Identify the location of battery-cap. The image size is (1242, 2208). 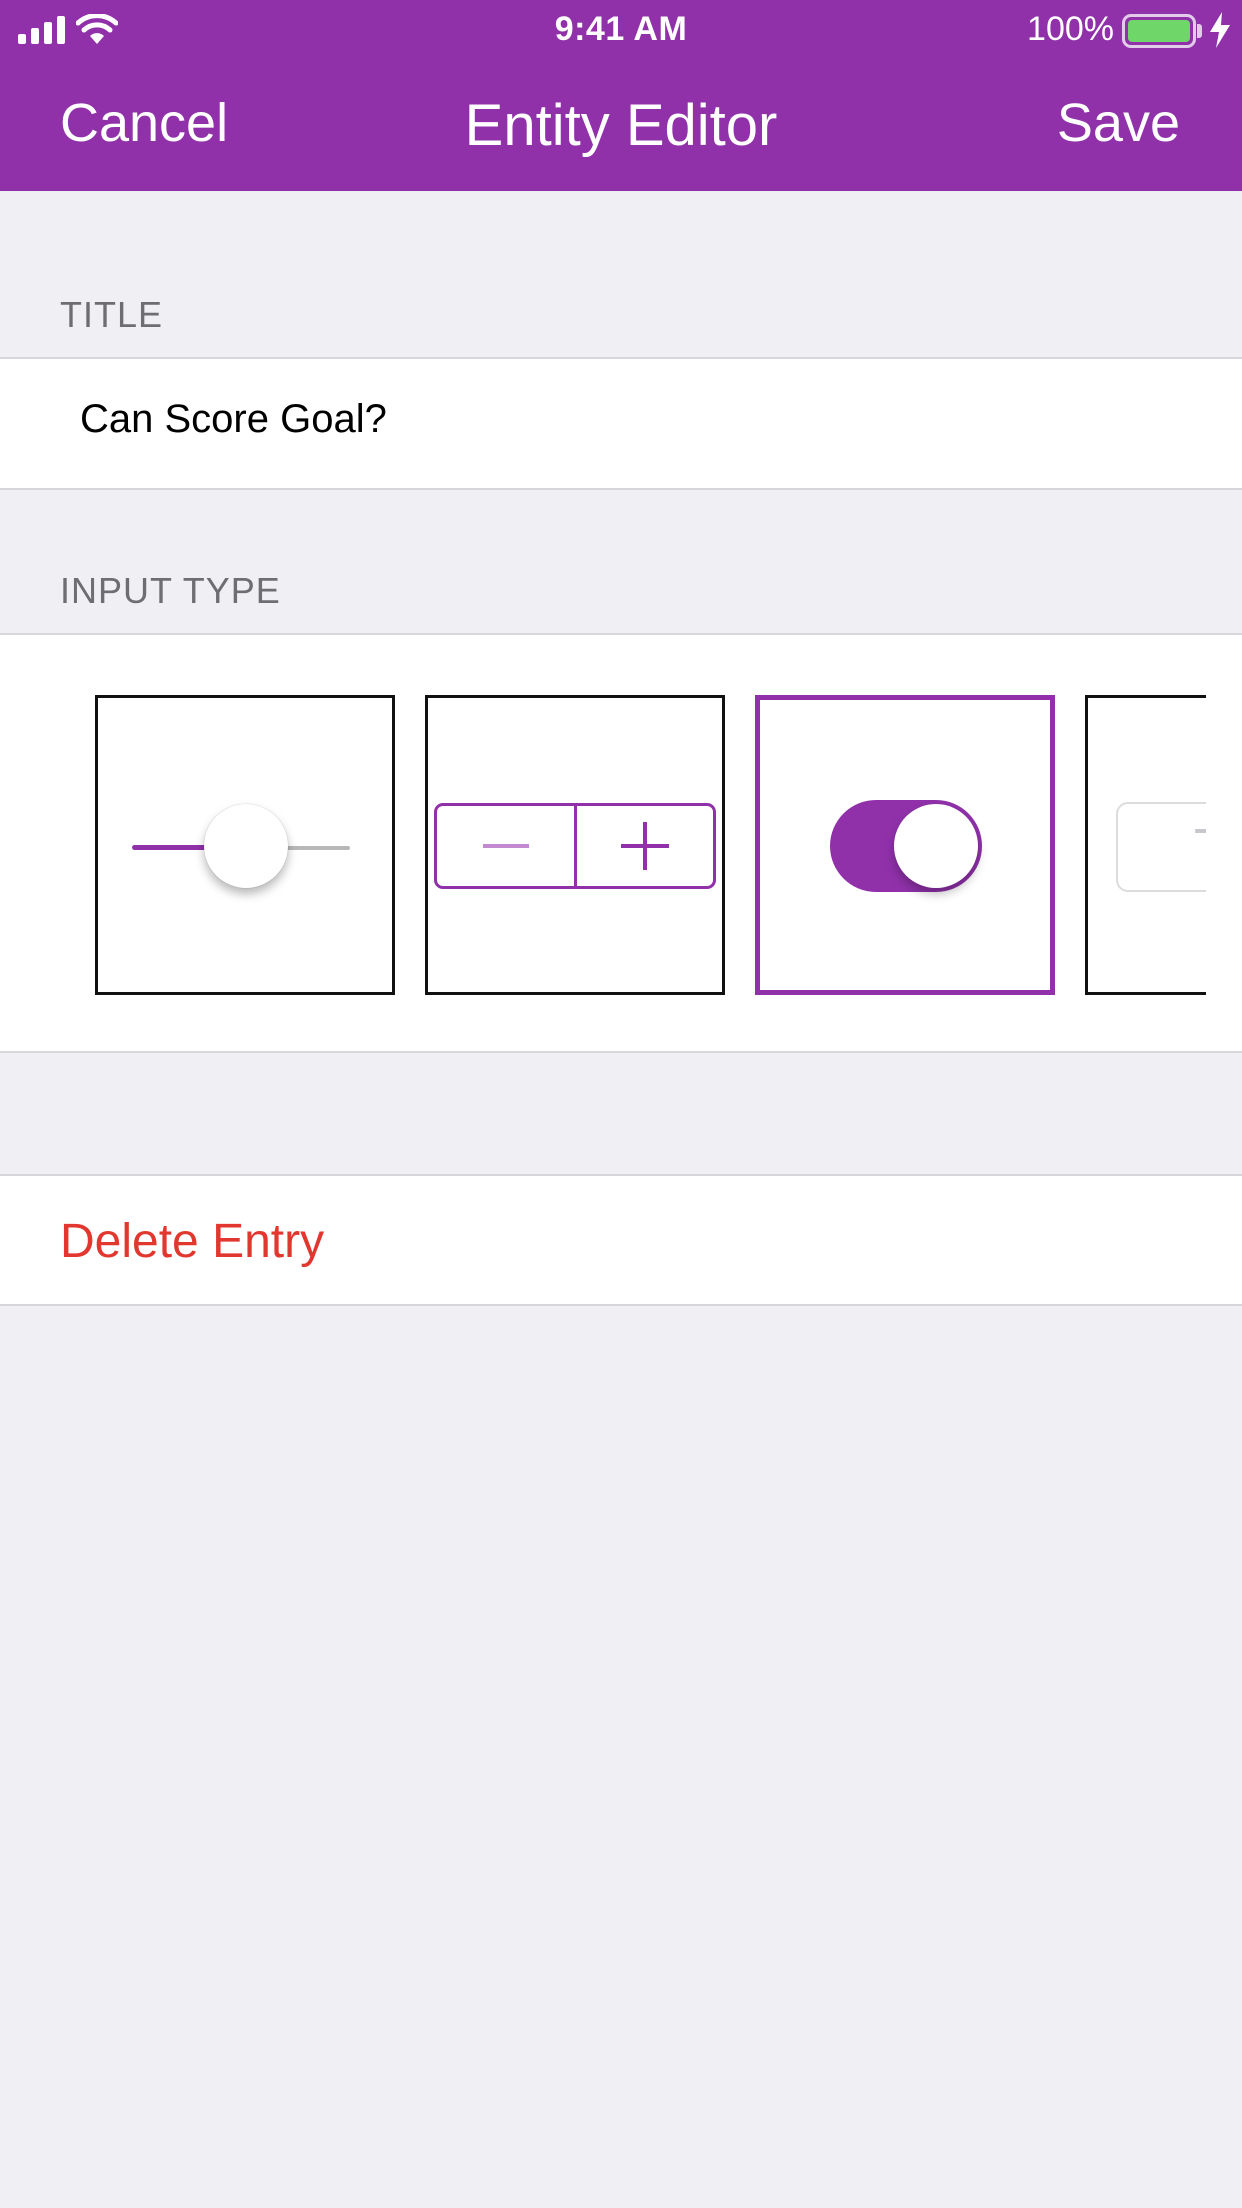
(1199, 31).